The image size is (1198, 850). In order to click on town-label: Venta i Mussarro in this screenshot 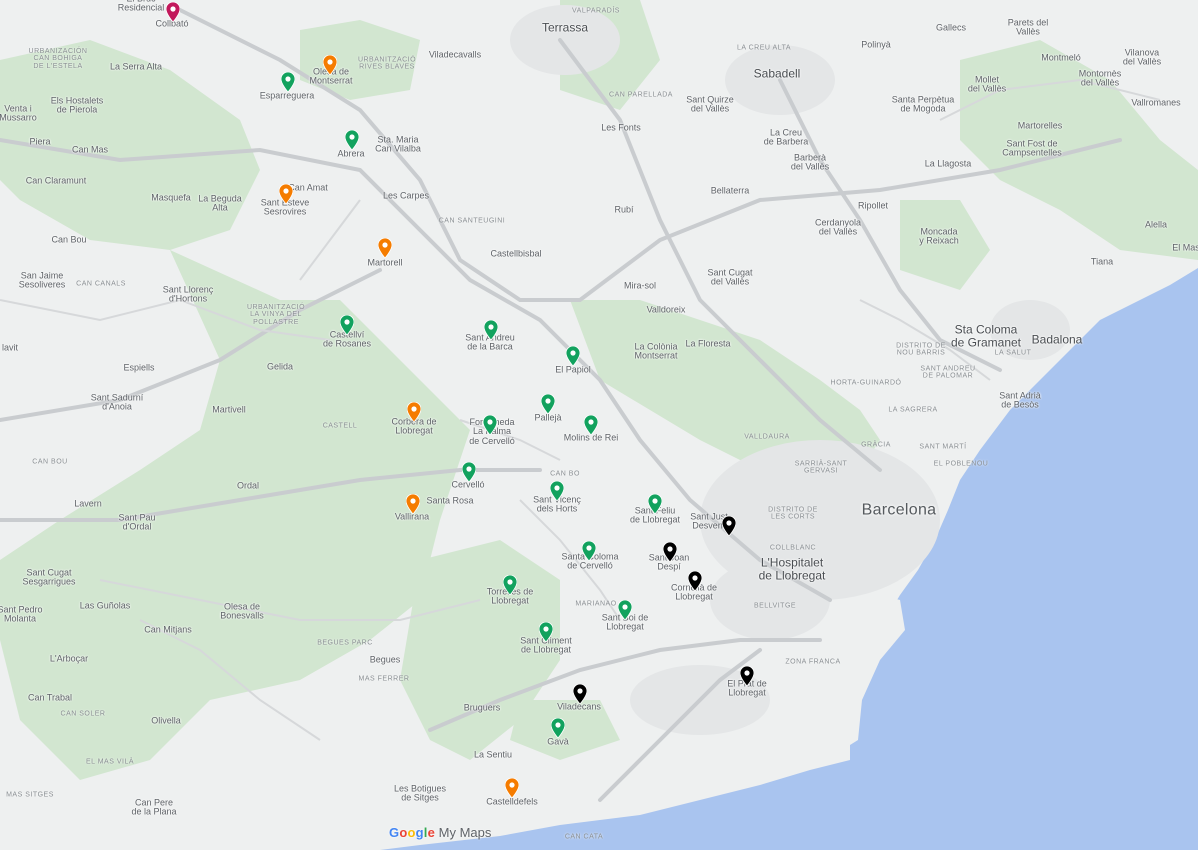, I will do `click(18, 113)`.